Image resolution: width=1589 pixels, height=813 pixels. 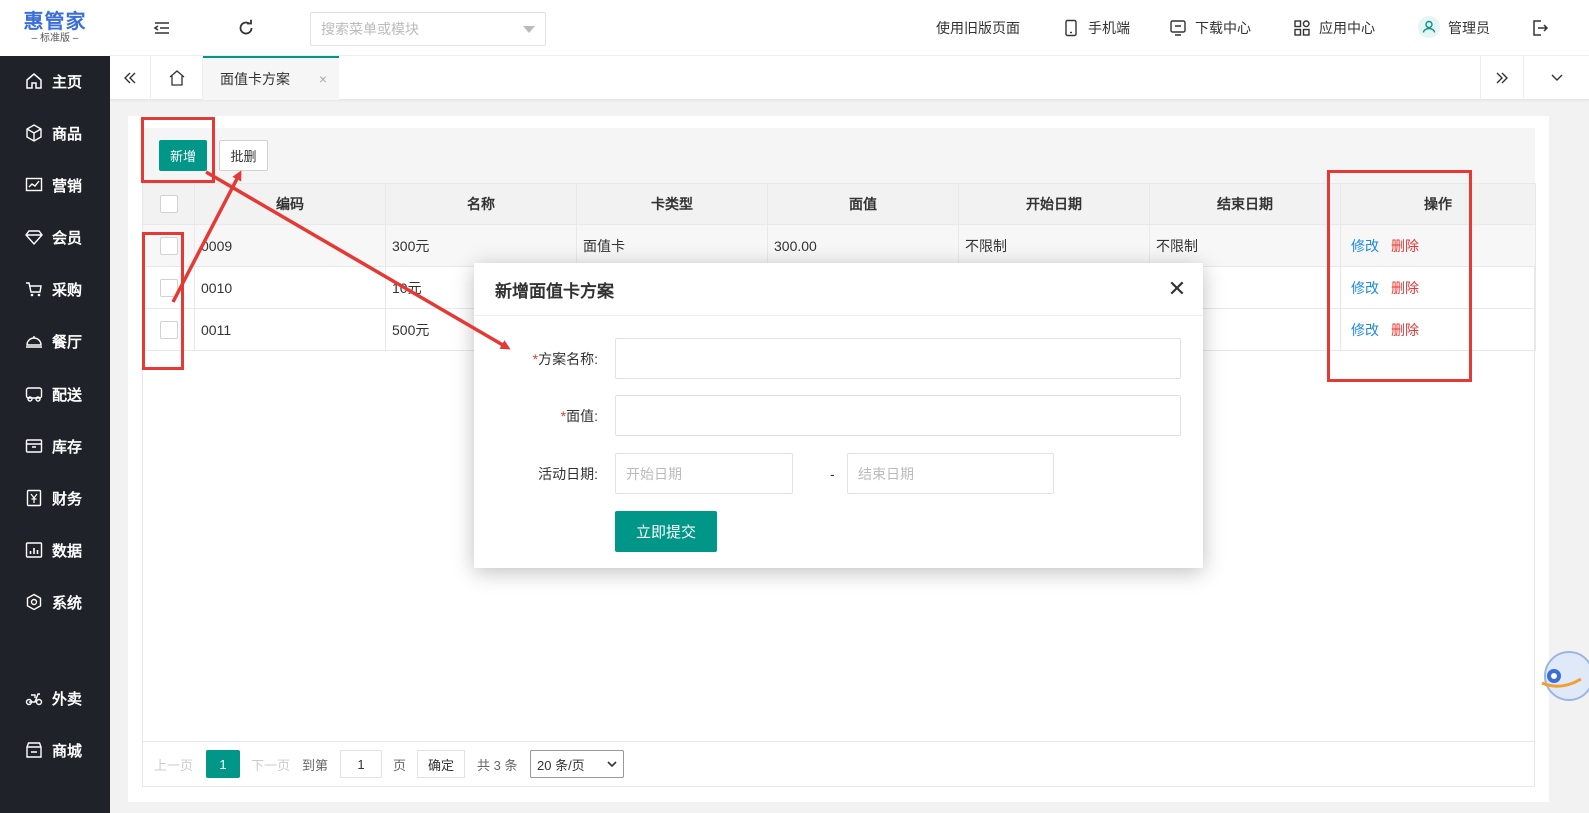 I want to click on sidebar-item-delivery: 配送, so click(x=55, y=394).